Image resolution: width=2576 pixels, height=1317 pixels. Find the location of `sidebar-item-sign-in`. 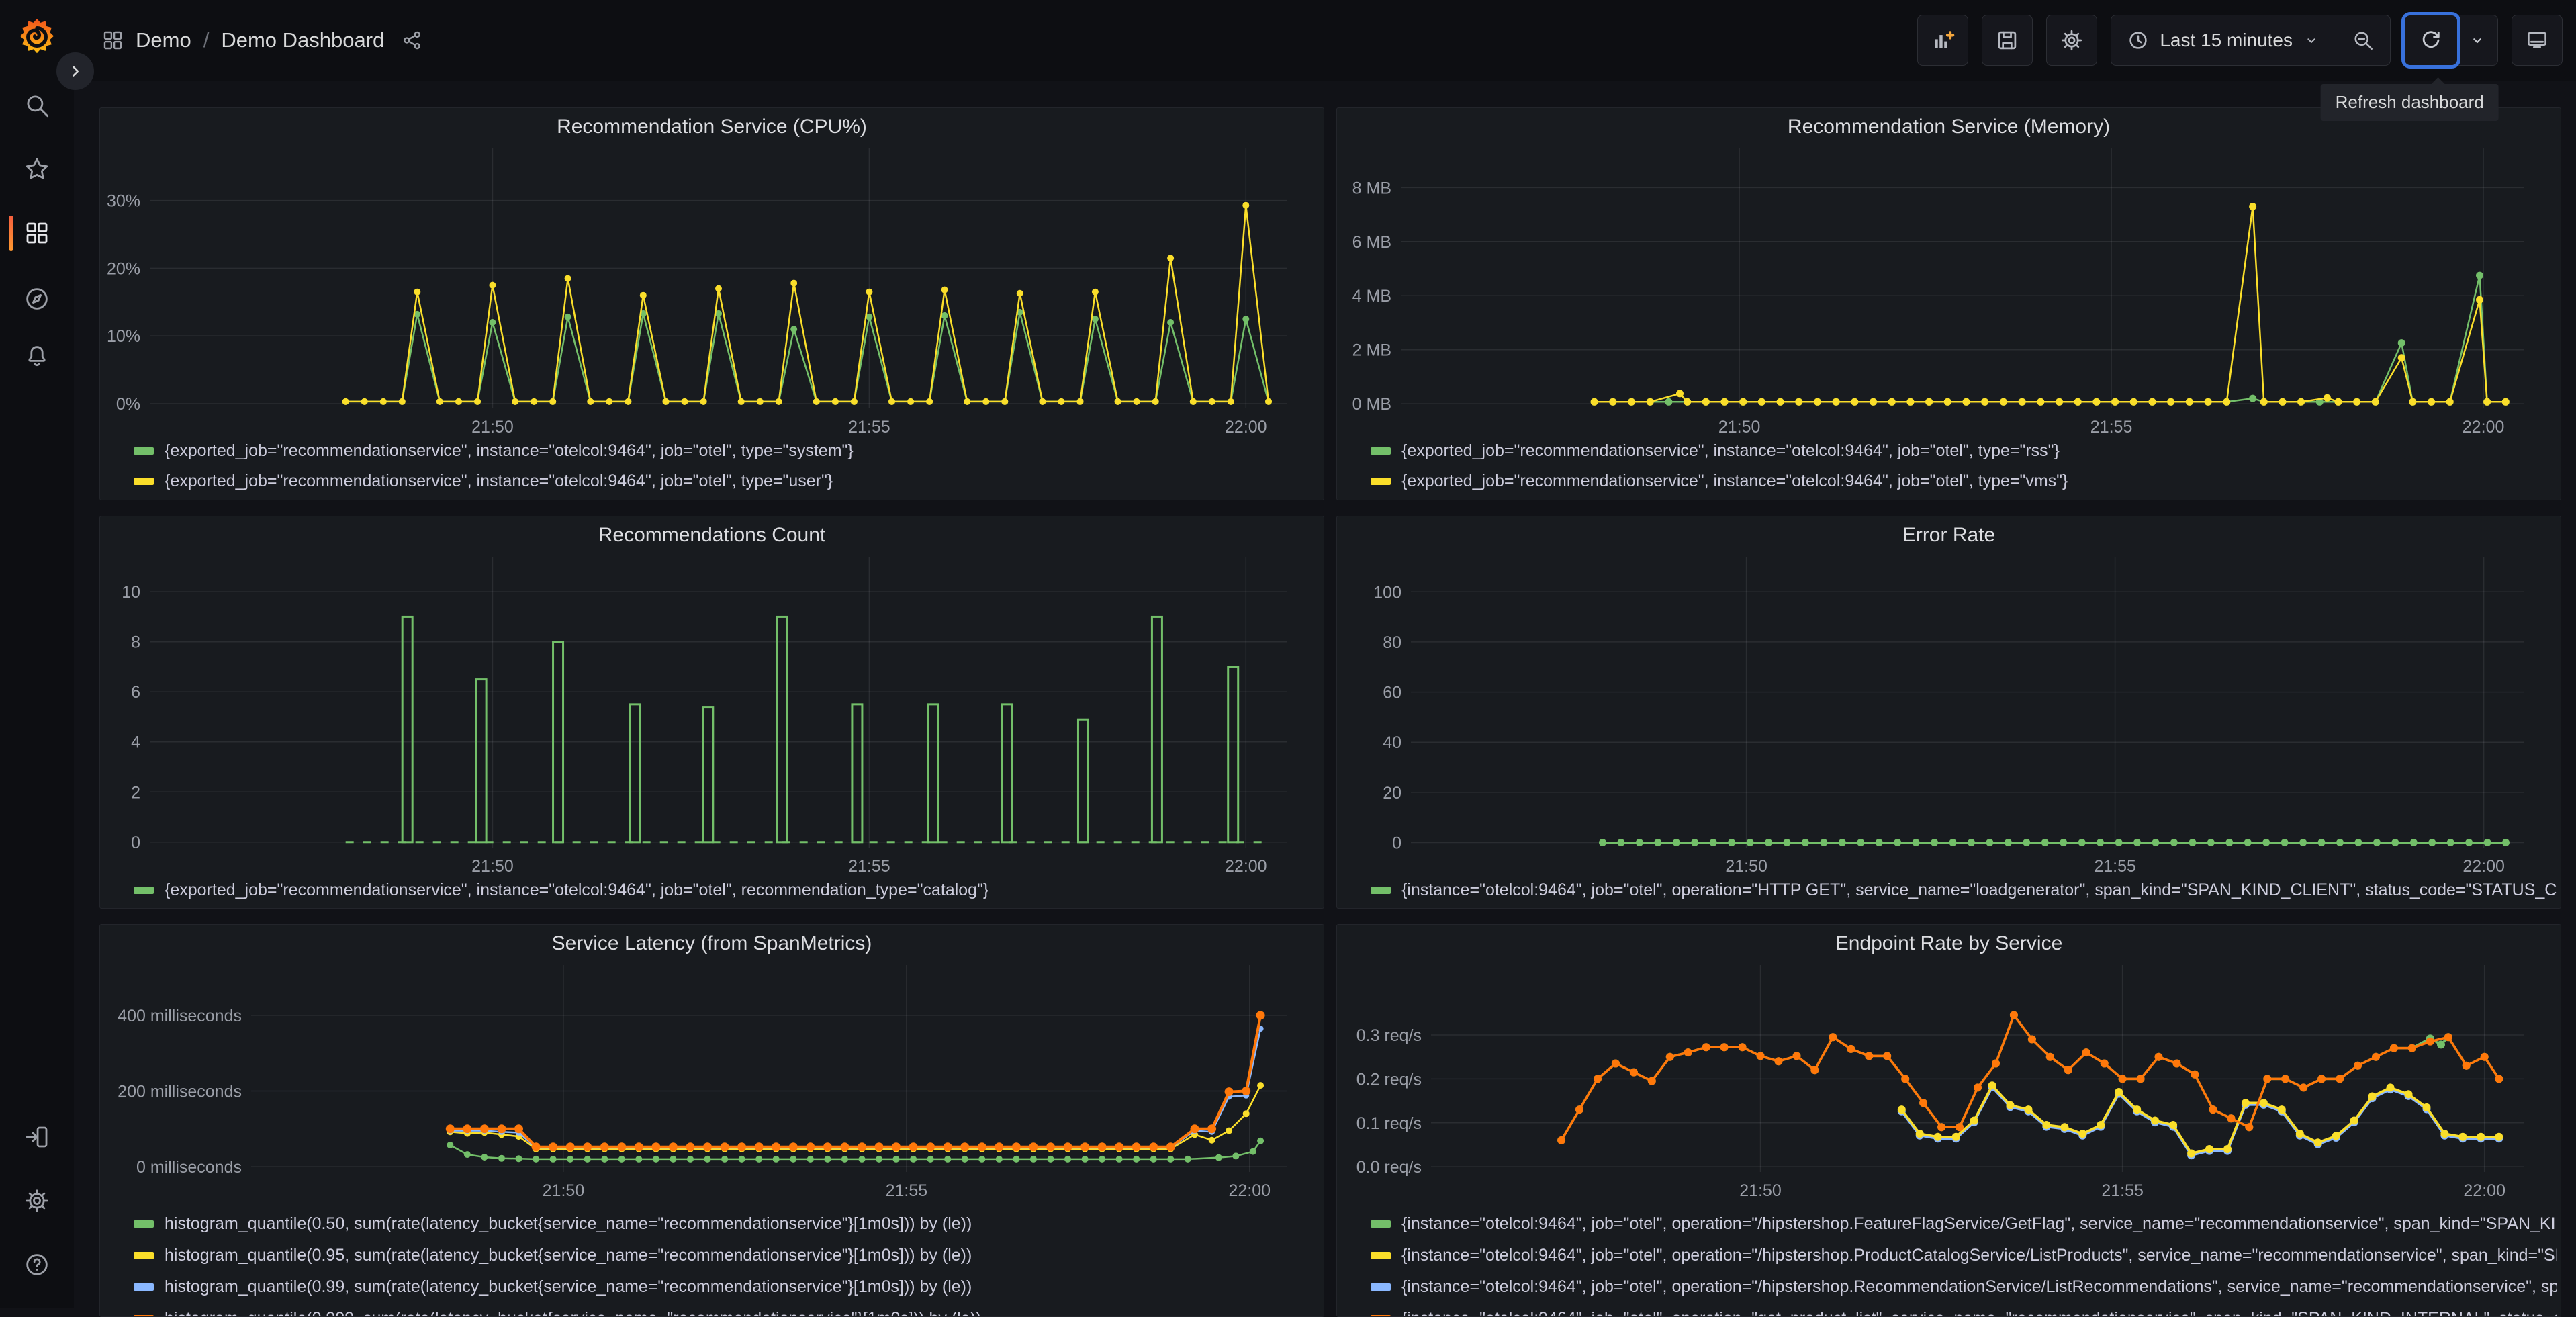

sidebar-item-sign-in is located at coordinates (37, 1137).